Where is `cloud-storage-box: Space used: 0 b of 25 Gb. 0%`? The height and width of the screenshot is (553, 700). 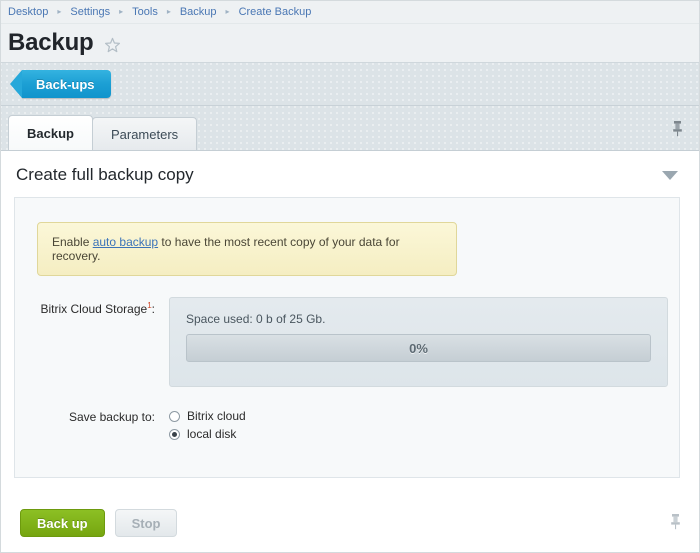 cloud-storage-box: Space used: 0 b of 25 Gb. 0% is located at coordinates (418, 342).